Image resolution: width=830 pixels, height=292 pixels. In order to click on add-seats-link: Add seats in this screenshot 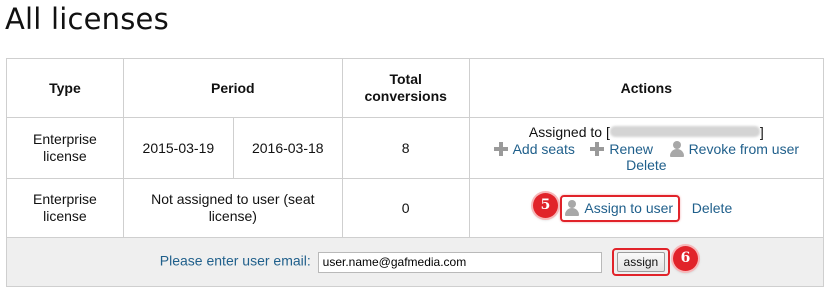, I will do `click(534, 149)`.